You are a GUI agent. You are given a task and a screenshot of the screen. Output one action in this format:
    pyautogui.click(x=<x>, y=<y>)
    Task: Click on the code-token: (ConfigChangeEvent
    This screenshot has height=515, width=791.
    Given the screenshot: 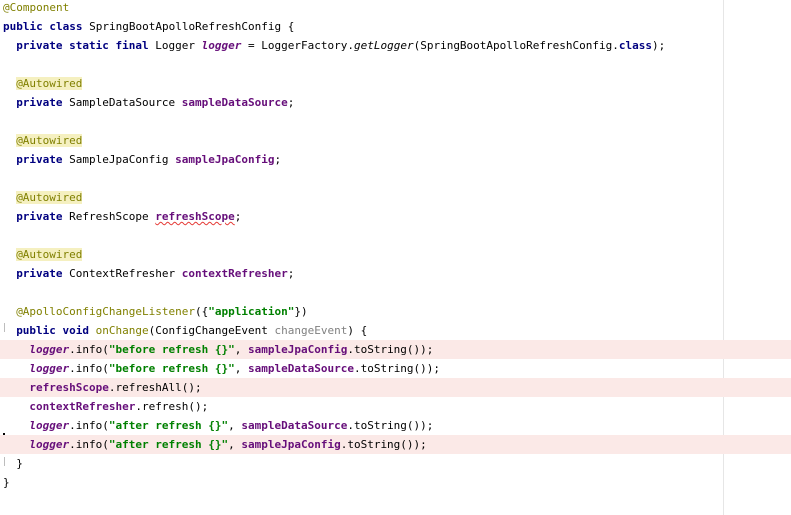 What is the action you would take?
    pyautogui.click(x=211, y=330)
    